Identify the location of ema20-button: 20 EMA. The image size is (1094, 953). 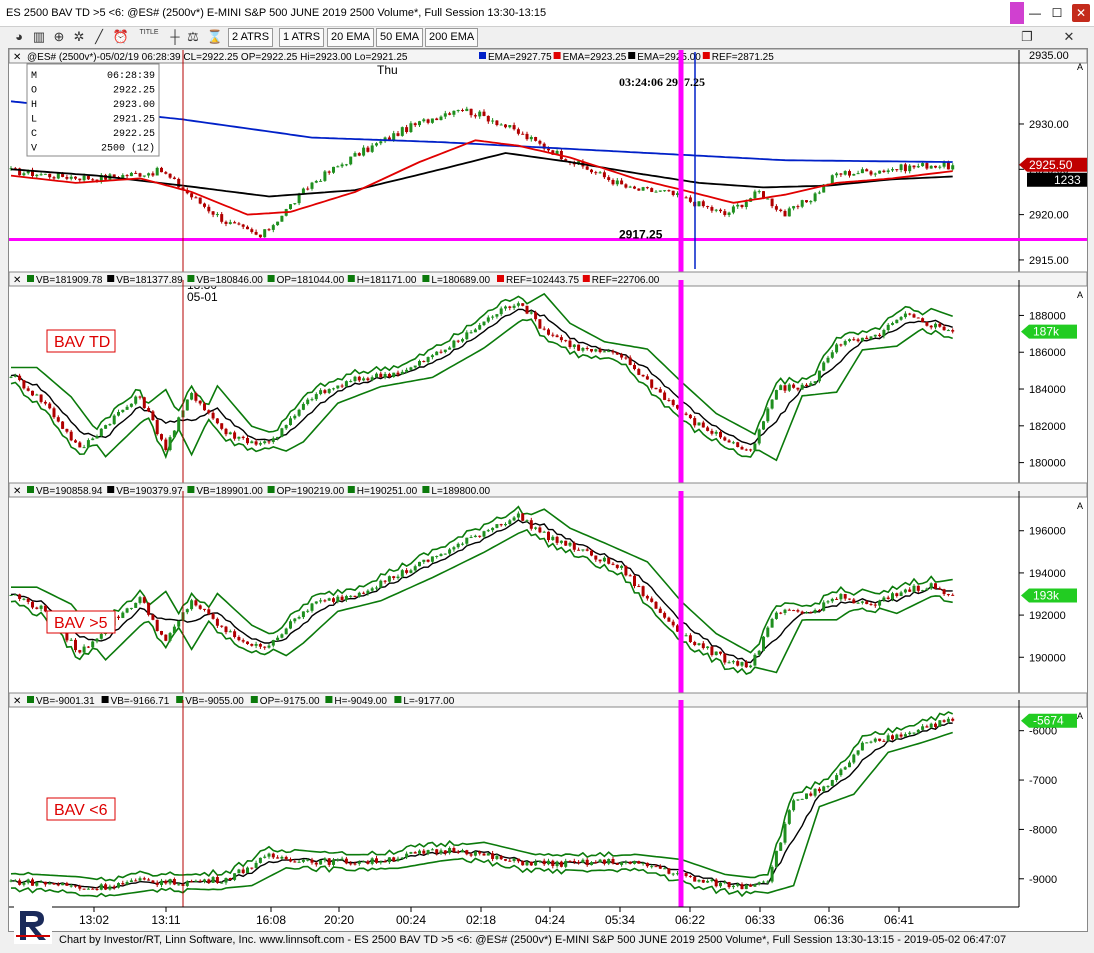
(351, 37).